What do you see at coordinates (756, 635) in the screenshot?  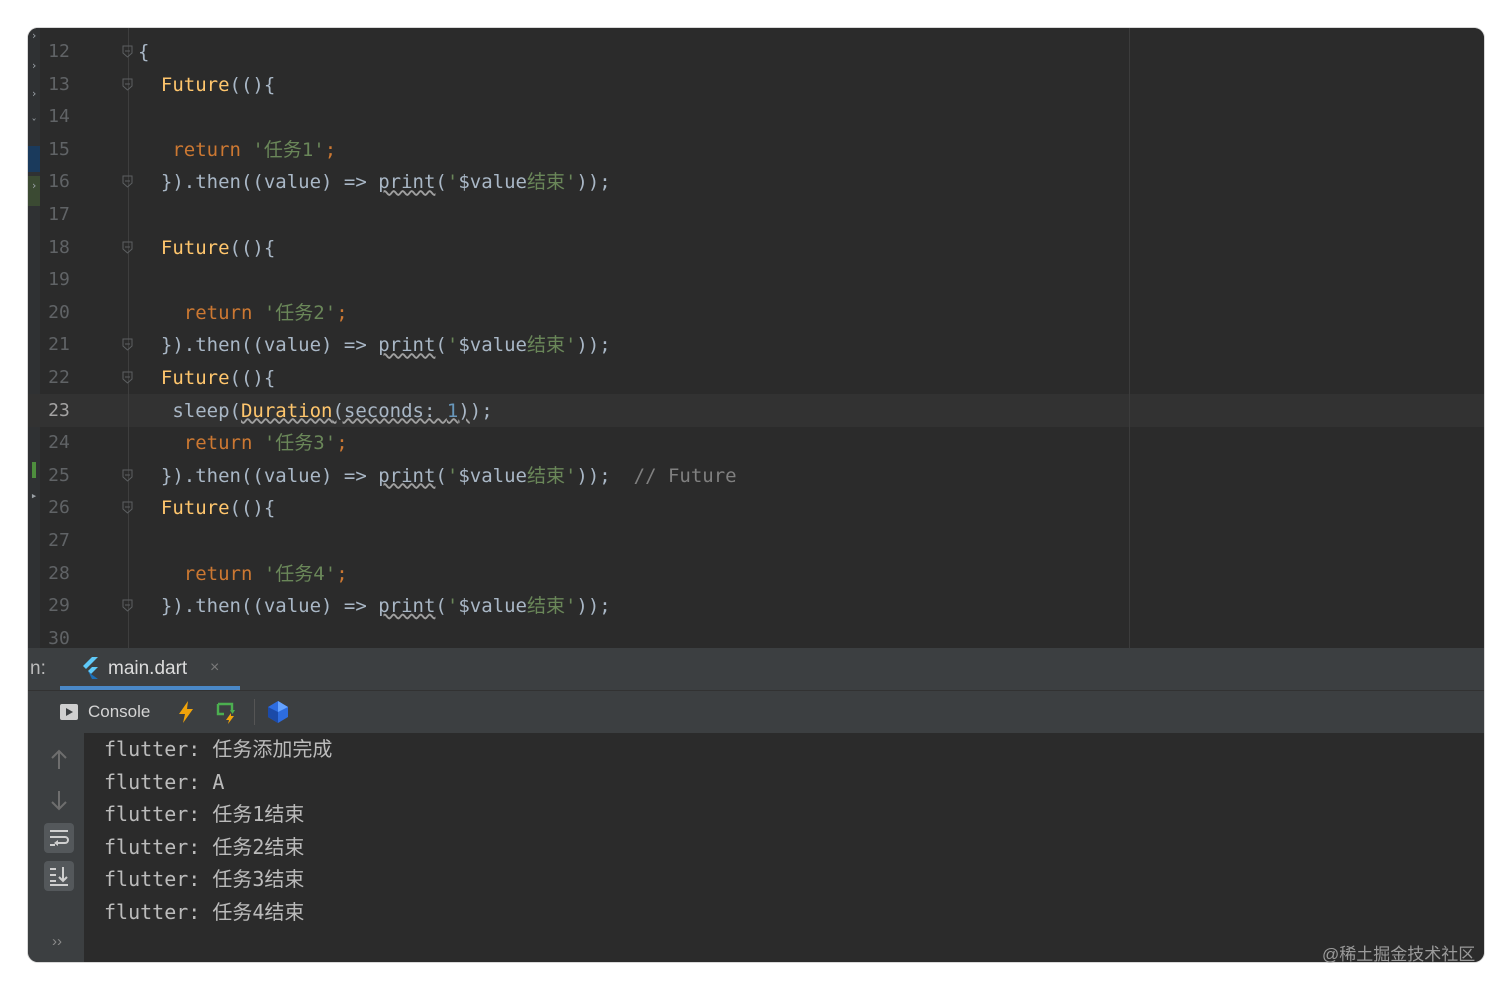 I see `code-line: 30` at bounding box center [756, 635].